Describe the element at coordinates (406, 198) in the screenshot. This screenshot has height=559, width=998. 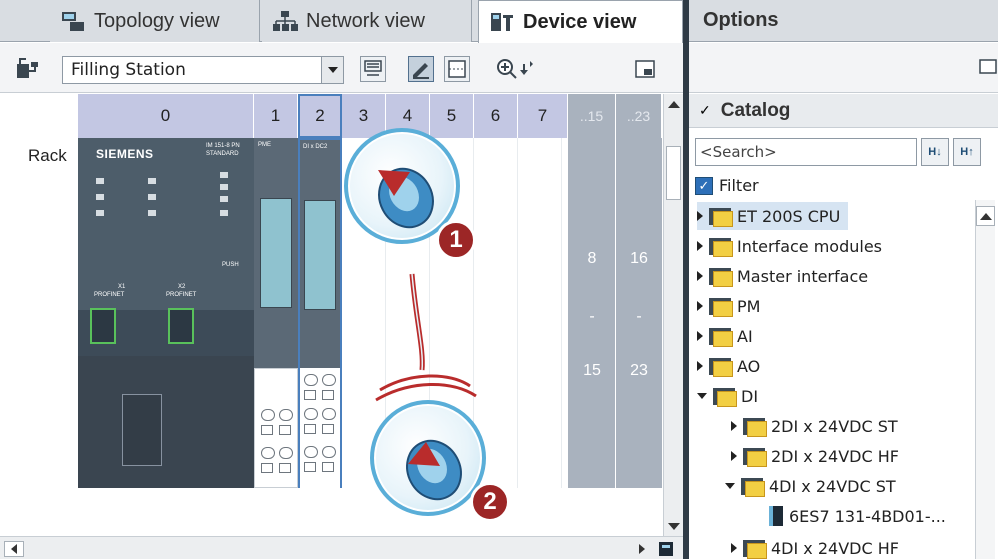
I see `mouse-down-icon` at that location.